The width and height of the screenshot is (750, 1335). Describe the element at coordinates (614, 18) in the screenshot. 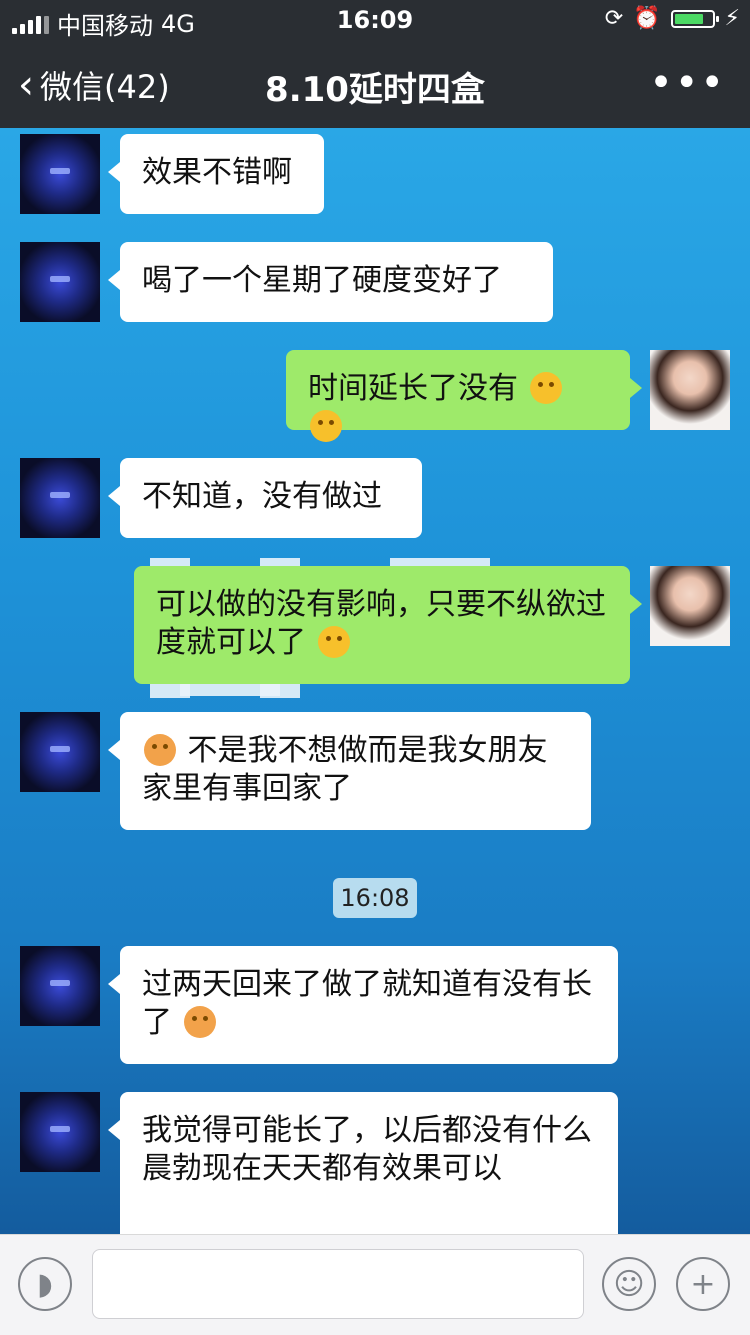

I see `lock-rotation-icon: ⟳` at that location.